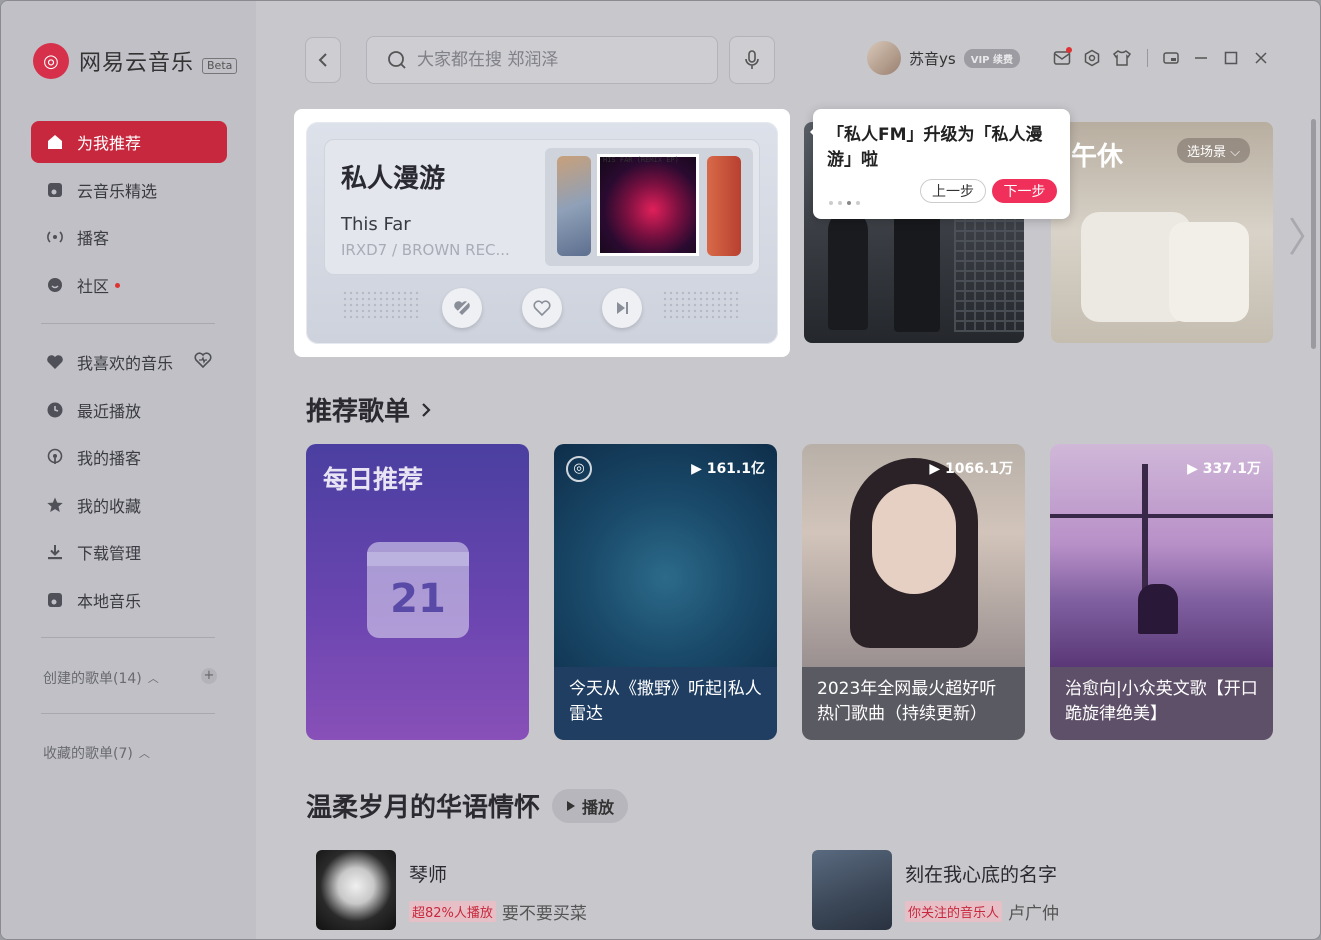 This screenshot has width=1321, height=940. Describe the element at coordinates (1201, 58) in the screenshot. I see `minimize-icon` at that location.